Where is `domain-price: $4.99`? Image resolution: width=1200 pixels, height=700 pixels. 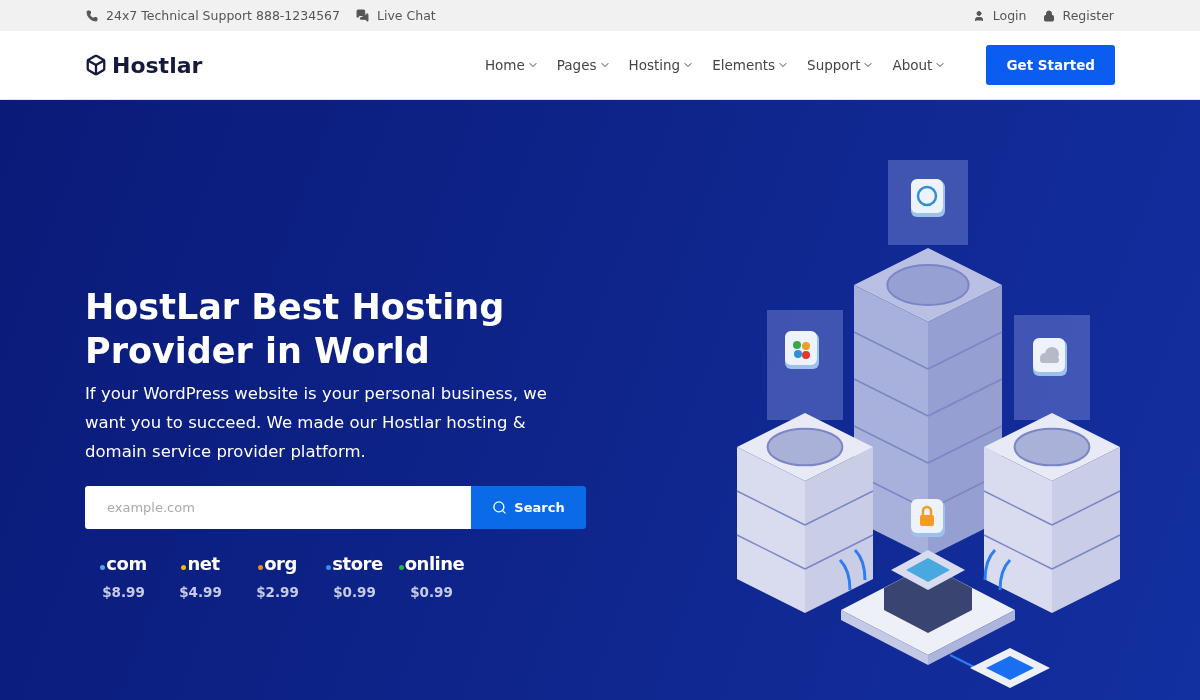
domain-price: $4.99 is located at coordinates (200, 592).